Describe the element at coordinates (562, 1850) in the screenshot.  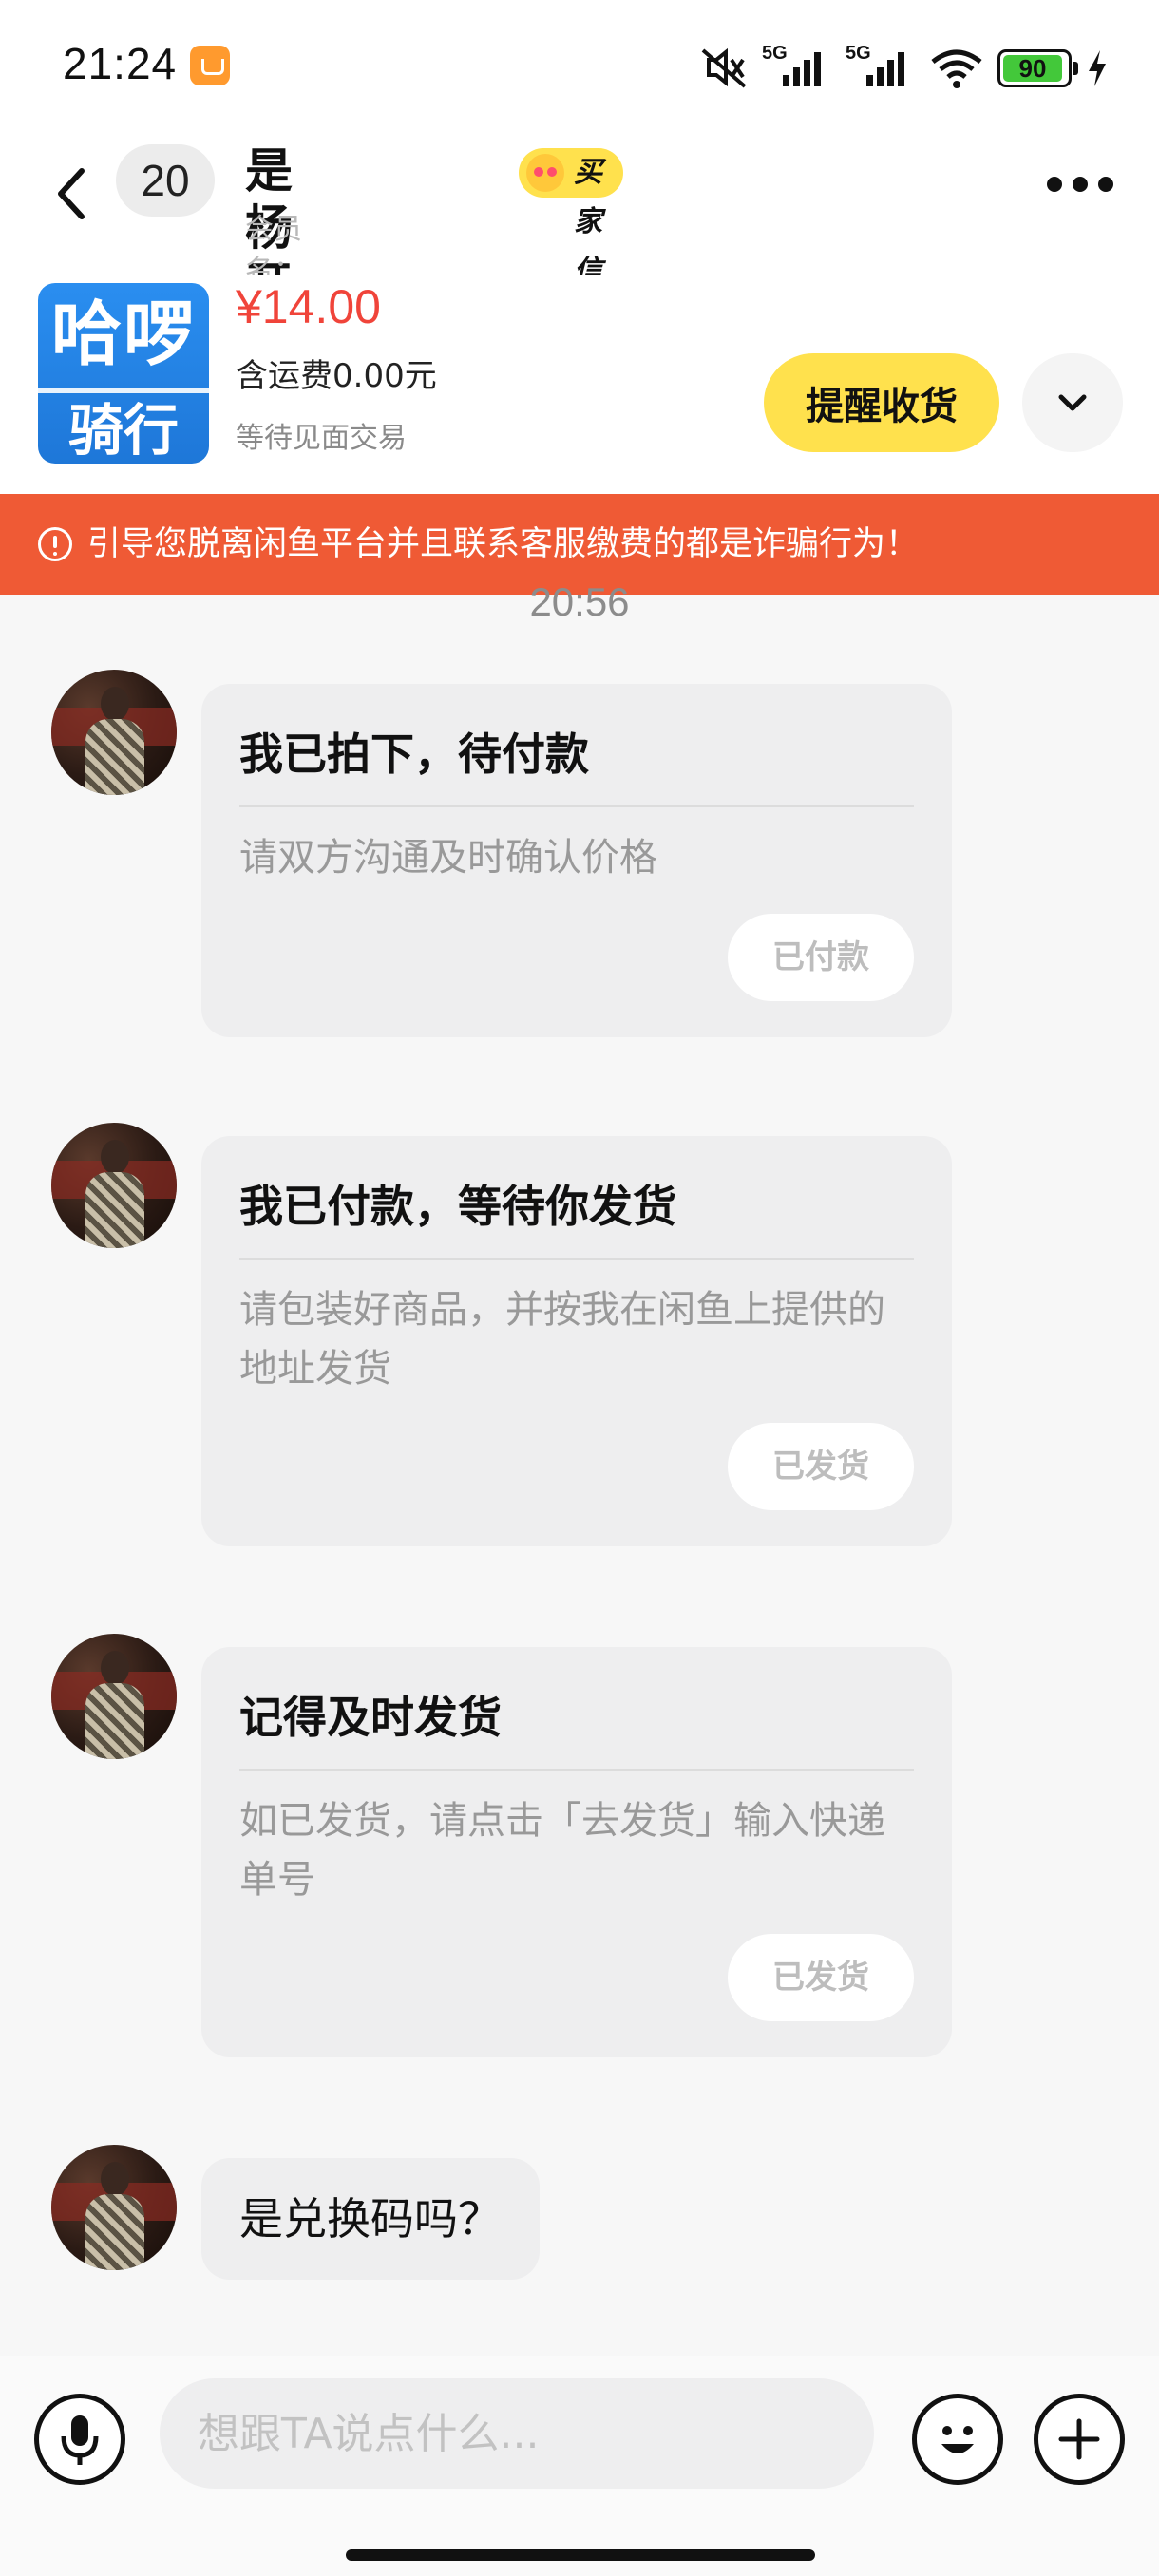
I see `card-body: 如已发货，请点击「去发货」输入快递单号` at that location.